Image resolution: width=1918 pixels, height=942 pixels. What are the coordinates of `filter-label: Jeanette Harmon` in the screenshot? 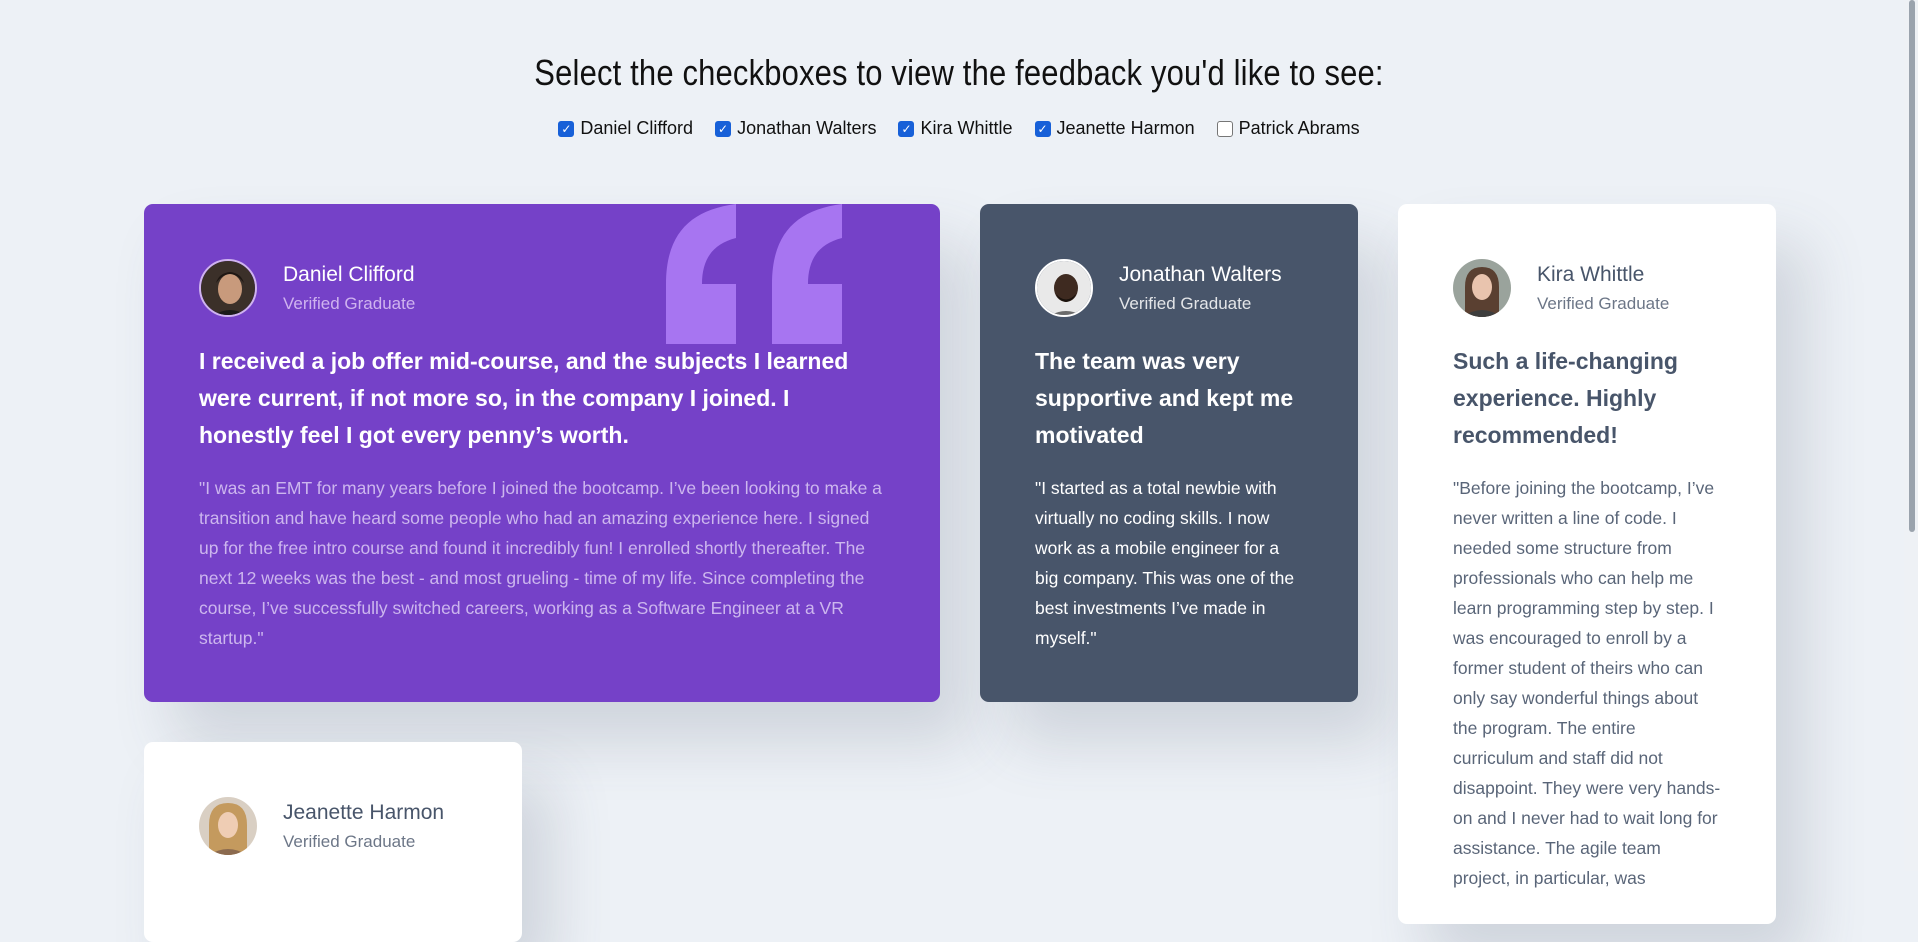 It's located at (1125, 128).